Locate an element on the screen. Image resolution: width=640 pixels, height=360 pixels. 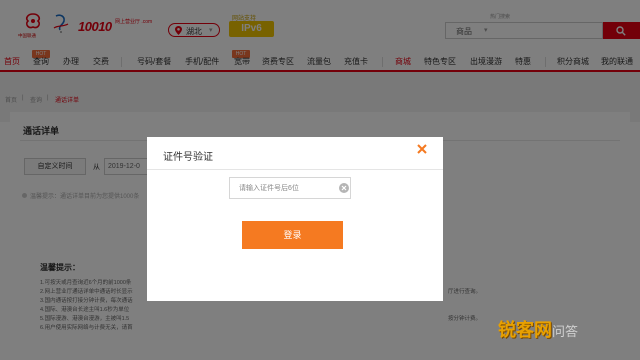
dialog-divider is located at coordinates (295, 169).